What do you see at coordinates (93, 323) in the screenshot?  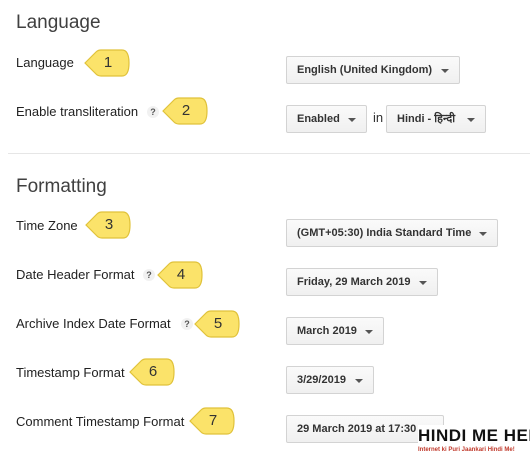 I see `archive-index-date-format-label: Archive Index Date Format` at bounding box center [93, 323].